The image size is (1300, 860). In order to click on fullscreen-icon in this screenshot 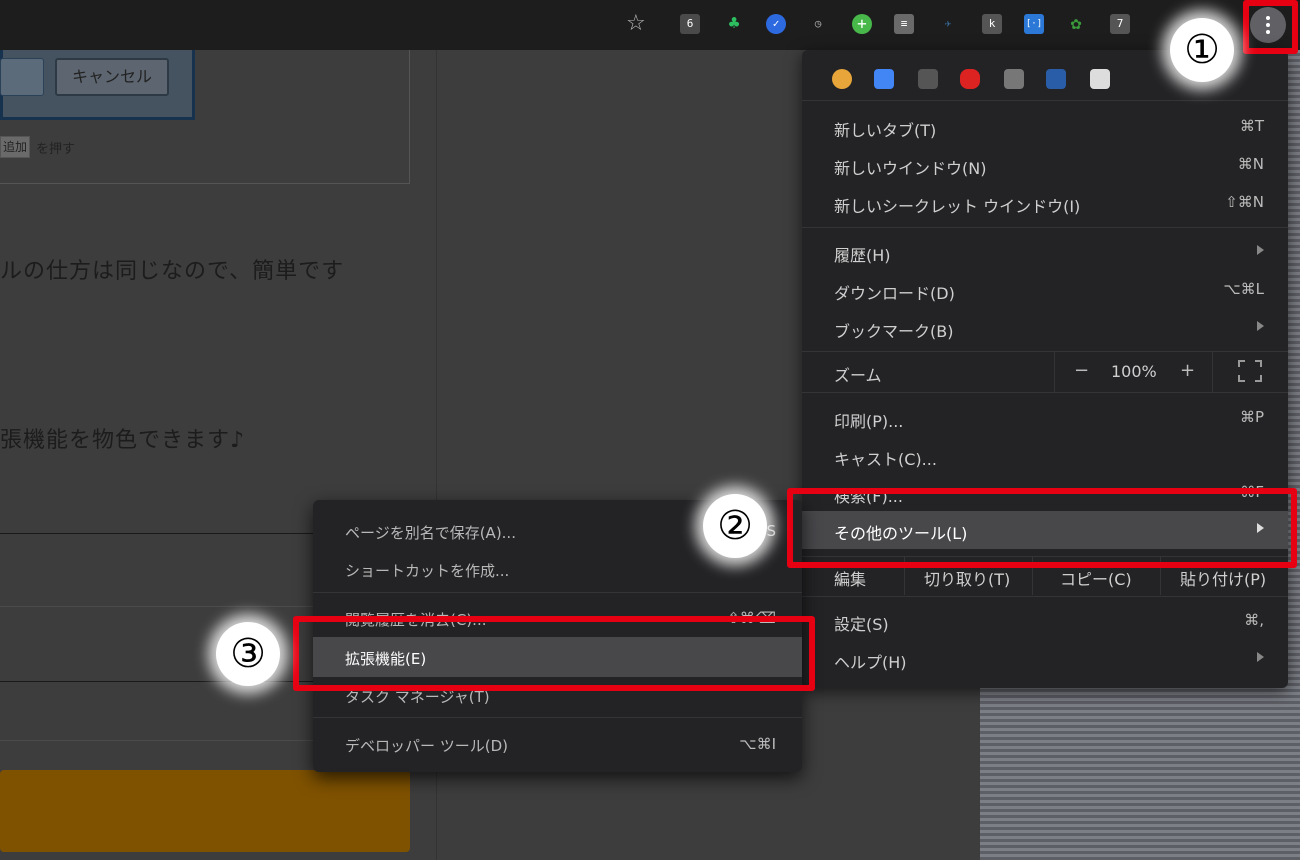, I will do `click(1250, 371)`.